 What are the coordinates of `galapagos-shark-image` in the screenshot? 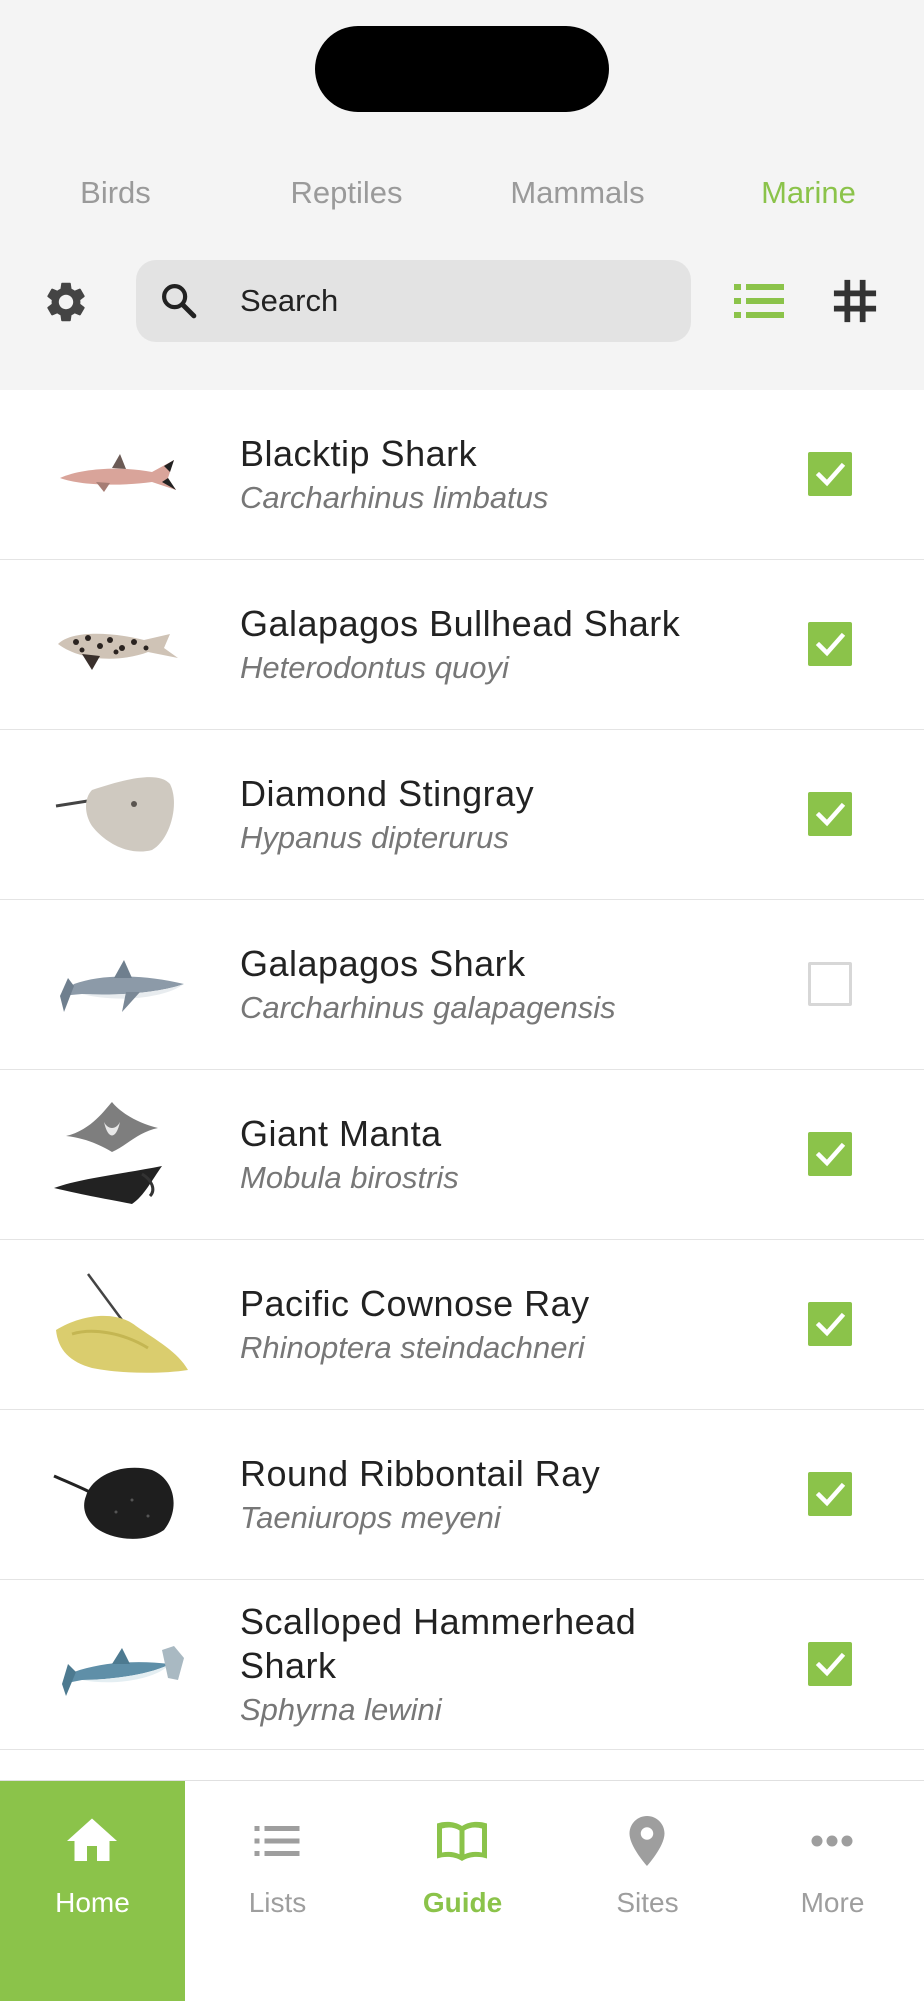 It's located at (122, 986).